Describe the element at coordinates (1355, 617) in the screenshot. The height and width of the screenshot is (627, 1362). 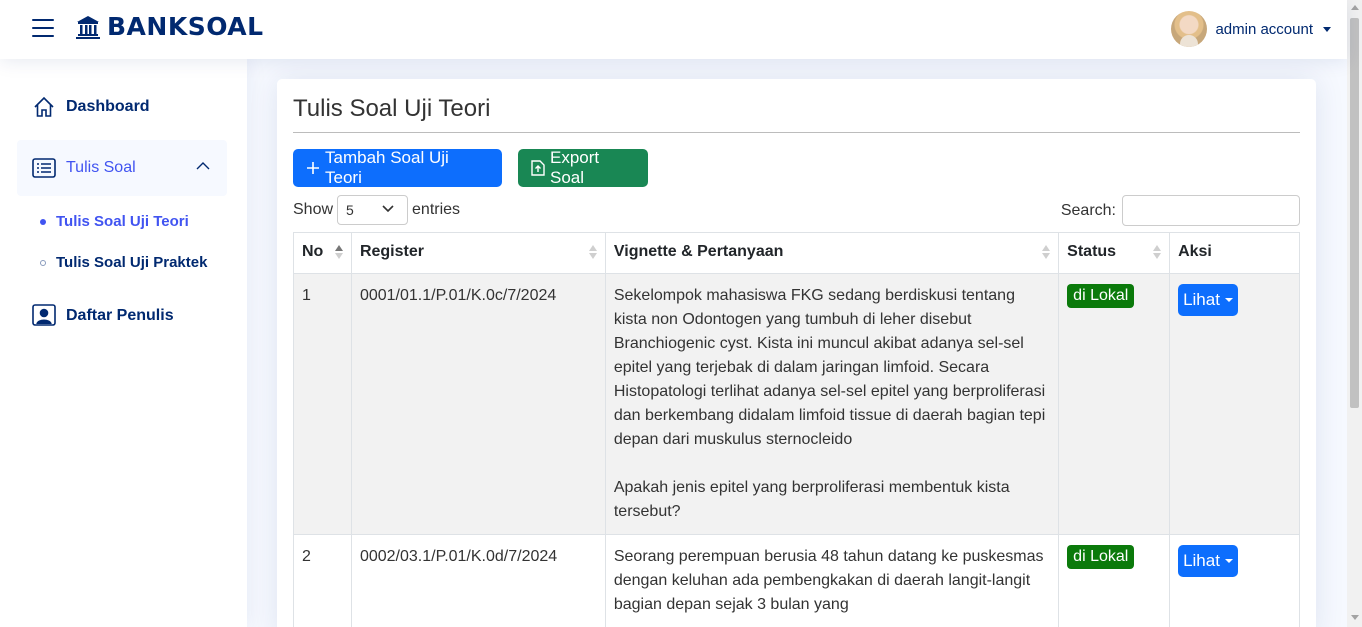
I see `scroll-down-arrow-icon` at that location.